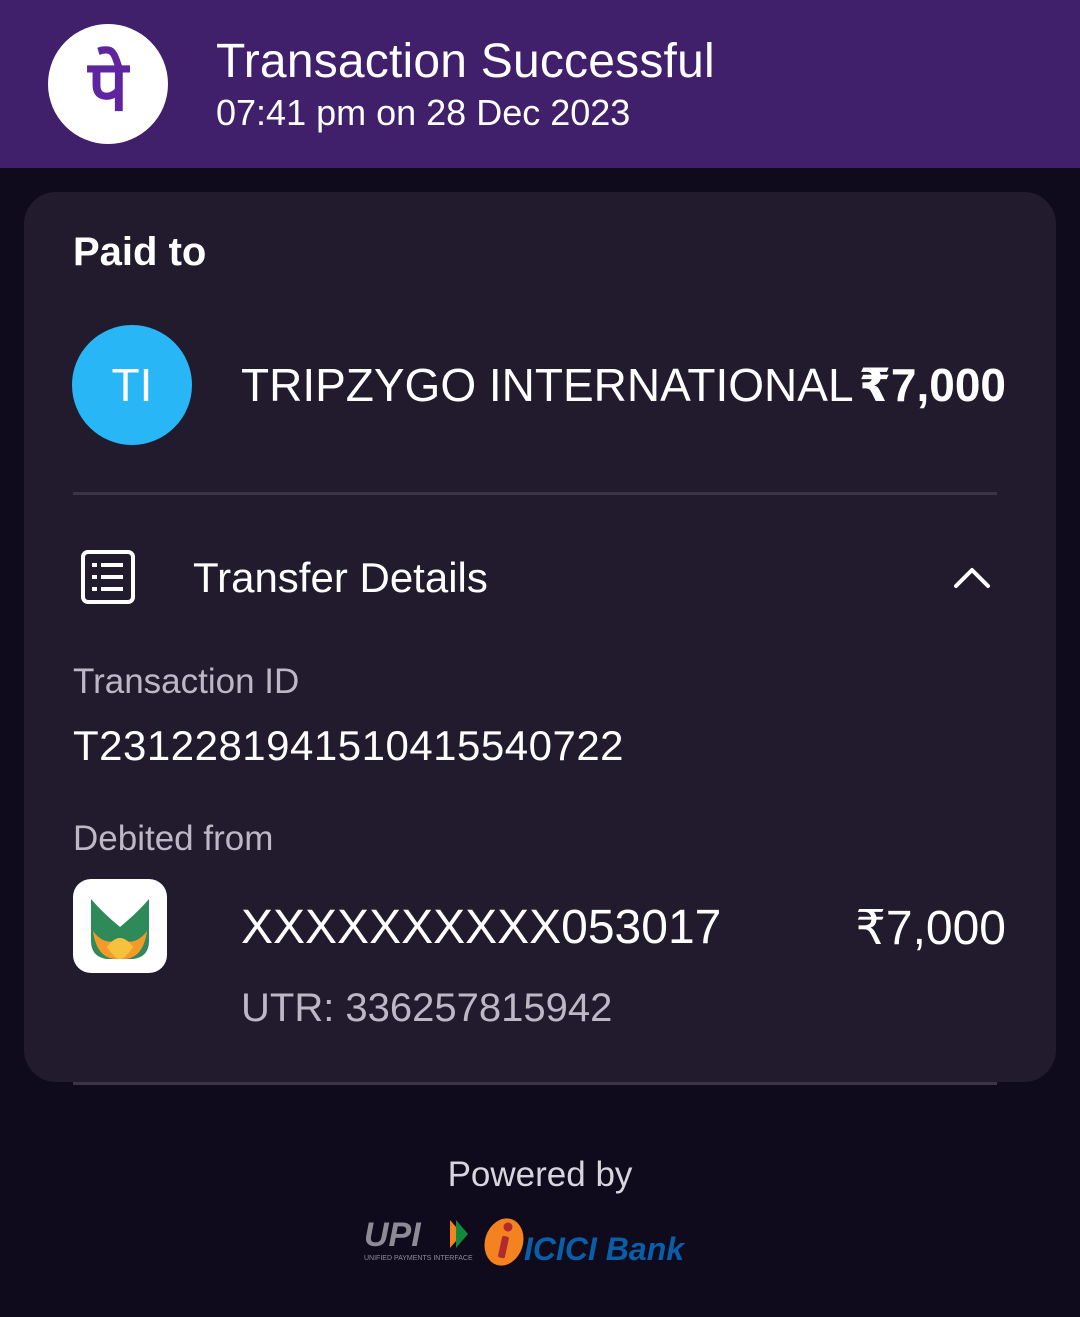 The height and width of the screenshot is (1317, 1080). What do you see at coordinates (186, 681) in the screenshot?
I see `transaction-id-label: Transaction ID` at bounding box center [186, 681].